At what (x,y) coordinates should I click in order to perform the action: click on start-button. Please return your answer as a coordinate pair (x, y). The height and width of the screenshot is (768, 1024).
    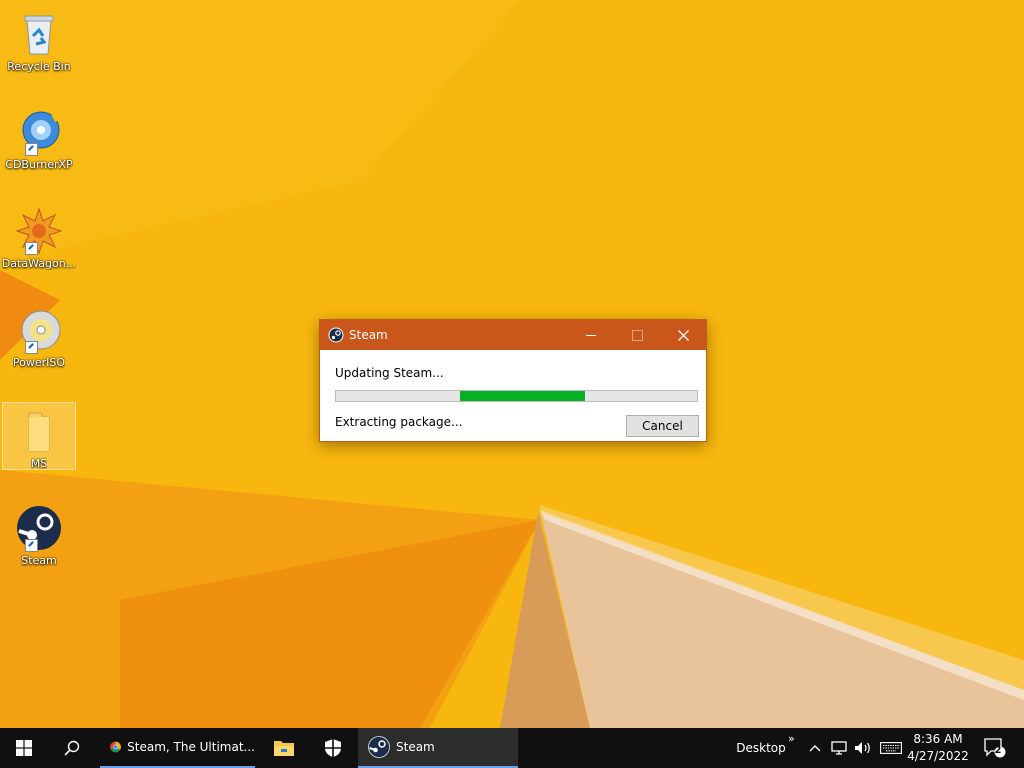
    Looking at the image, I should click on (24, 748).